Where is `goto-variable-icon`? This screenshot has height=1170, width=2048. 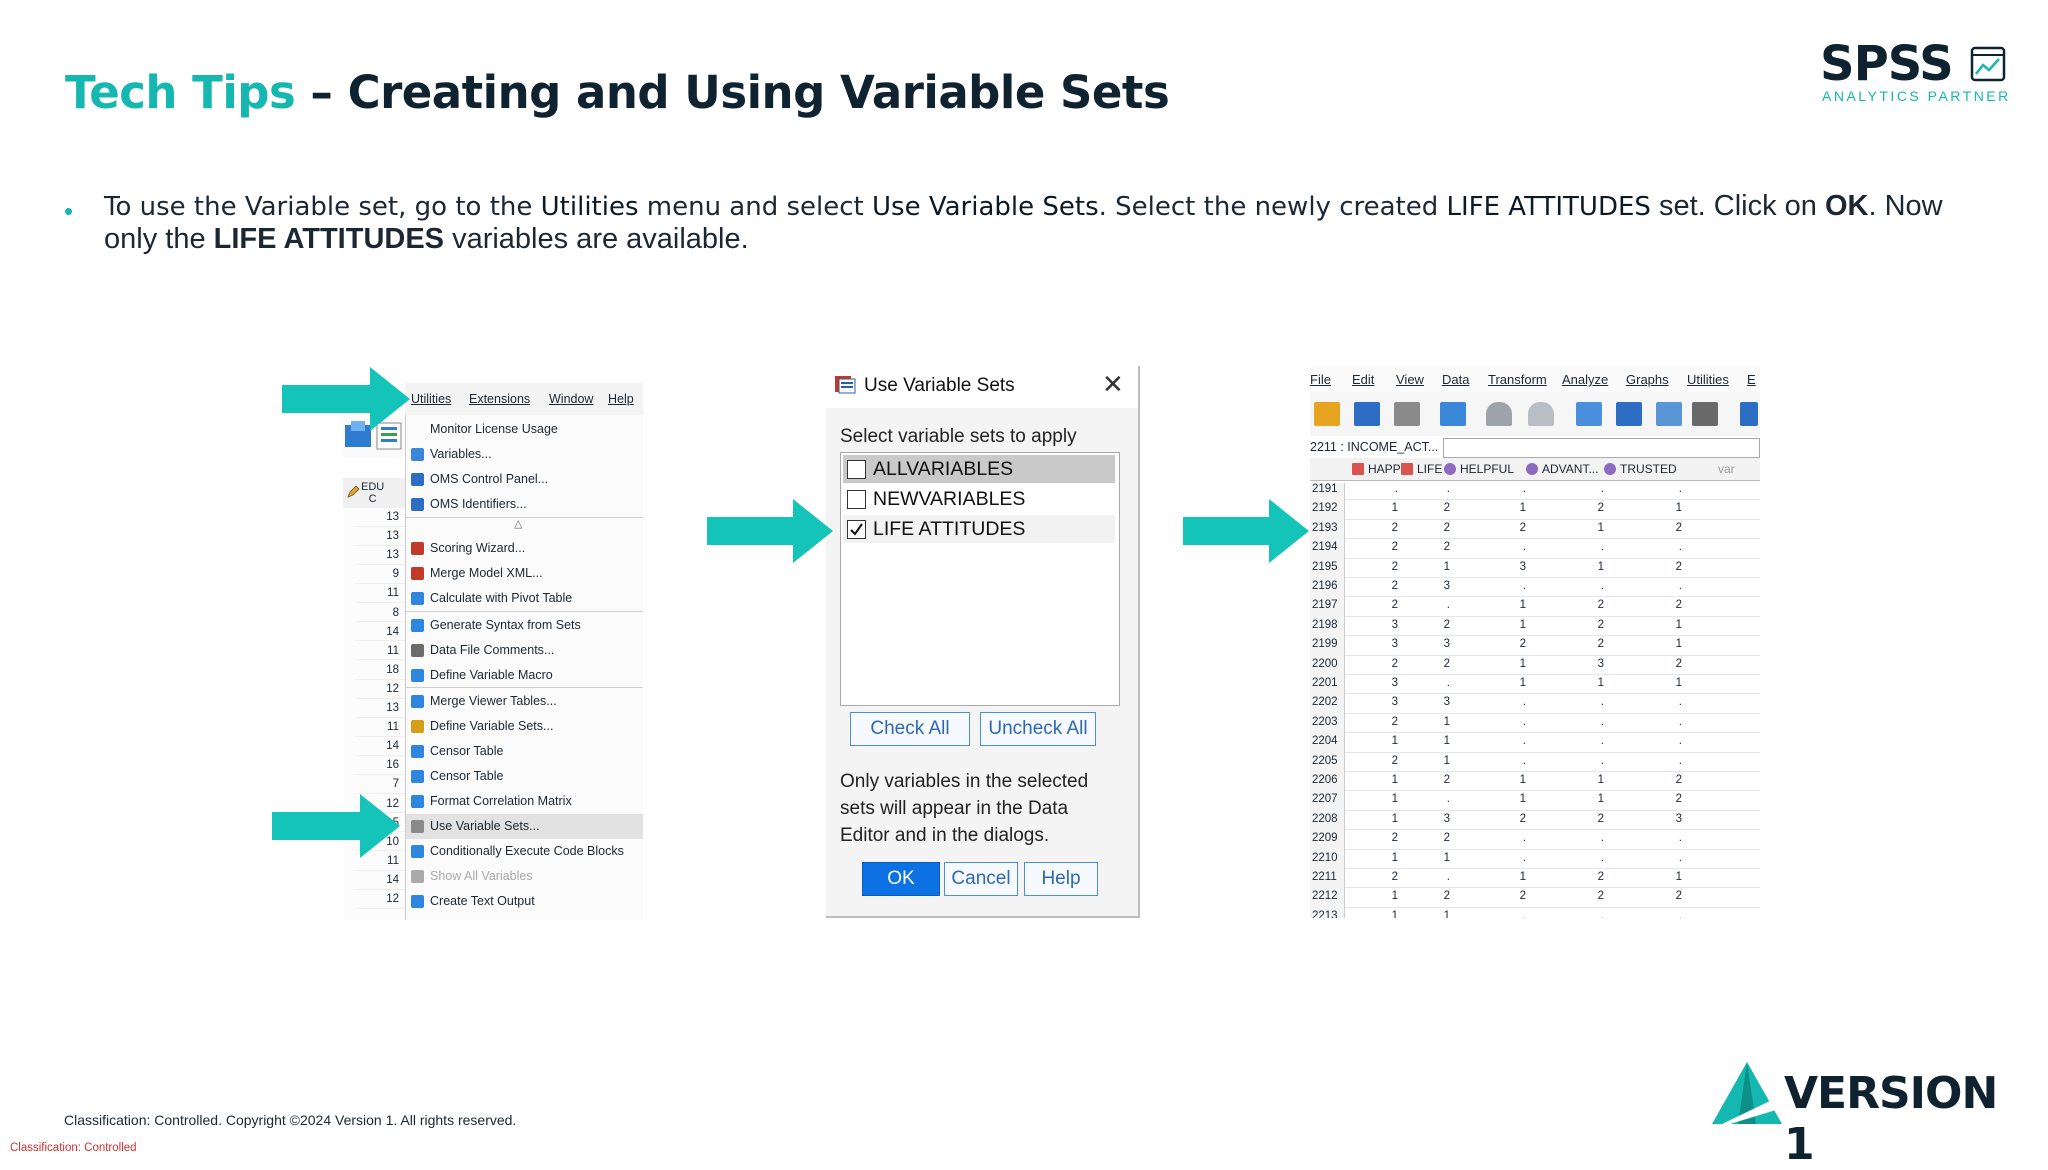
goto-variable-icon is located at coordinates (1629, 414).